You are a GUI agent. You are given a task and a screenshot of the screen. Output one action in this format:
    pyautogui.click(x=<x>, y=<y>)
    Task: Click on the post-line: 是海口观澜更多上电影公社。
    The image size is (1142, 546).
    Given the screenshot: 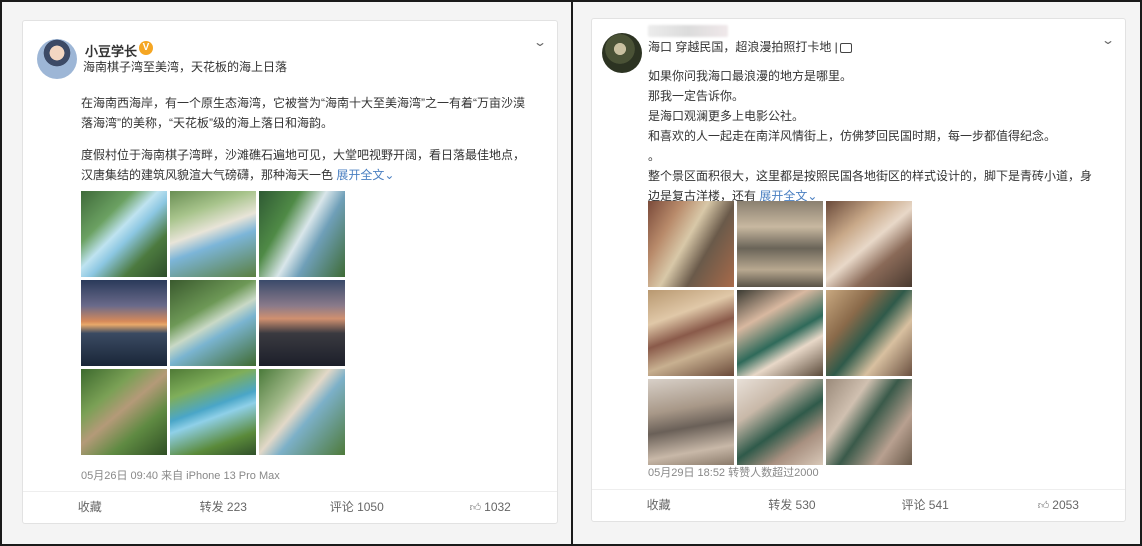 What is the action you would take?
    pyautogui.click(x=726, y=116)
    